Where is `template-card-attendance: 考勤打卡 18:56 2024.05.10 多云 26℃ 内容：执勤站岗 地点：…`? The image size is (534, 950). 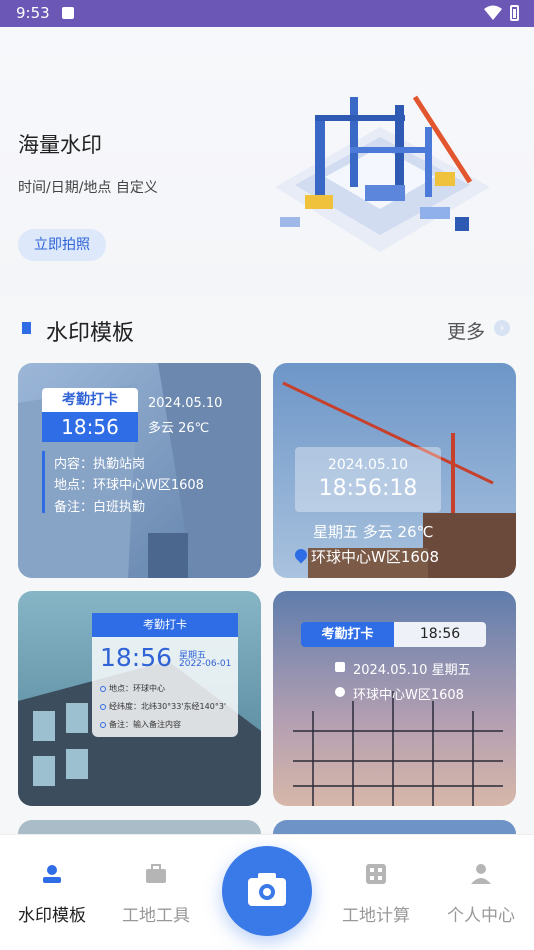
template-card-attendance: 考勤打卡 18:56 2024.05.10 多云 26℃ 内容：执勤站岗 地点：… is located at coordinates (139, 470).